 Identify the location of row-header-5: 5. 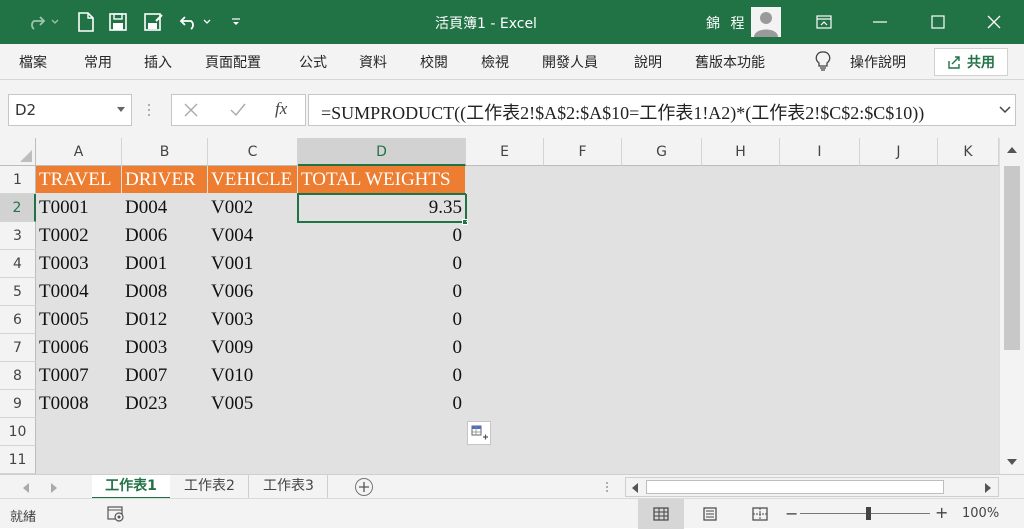
(18, 292).